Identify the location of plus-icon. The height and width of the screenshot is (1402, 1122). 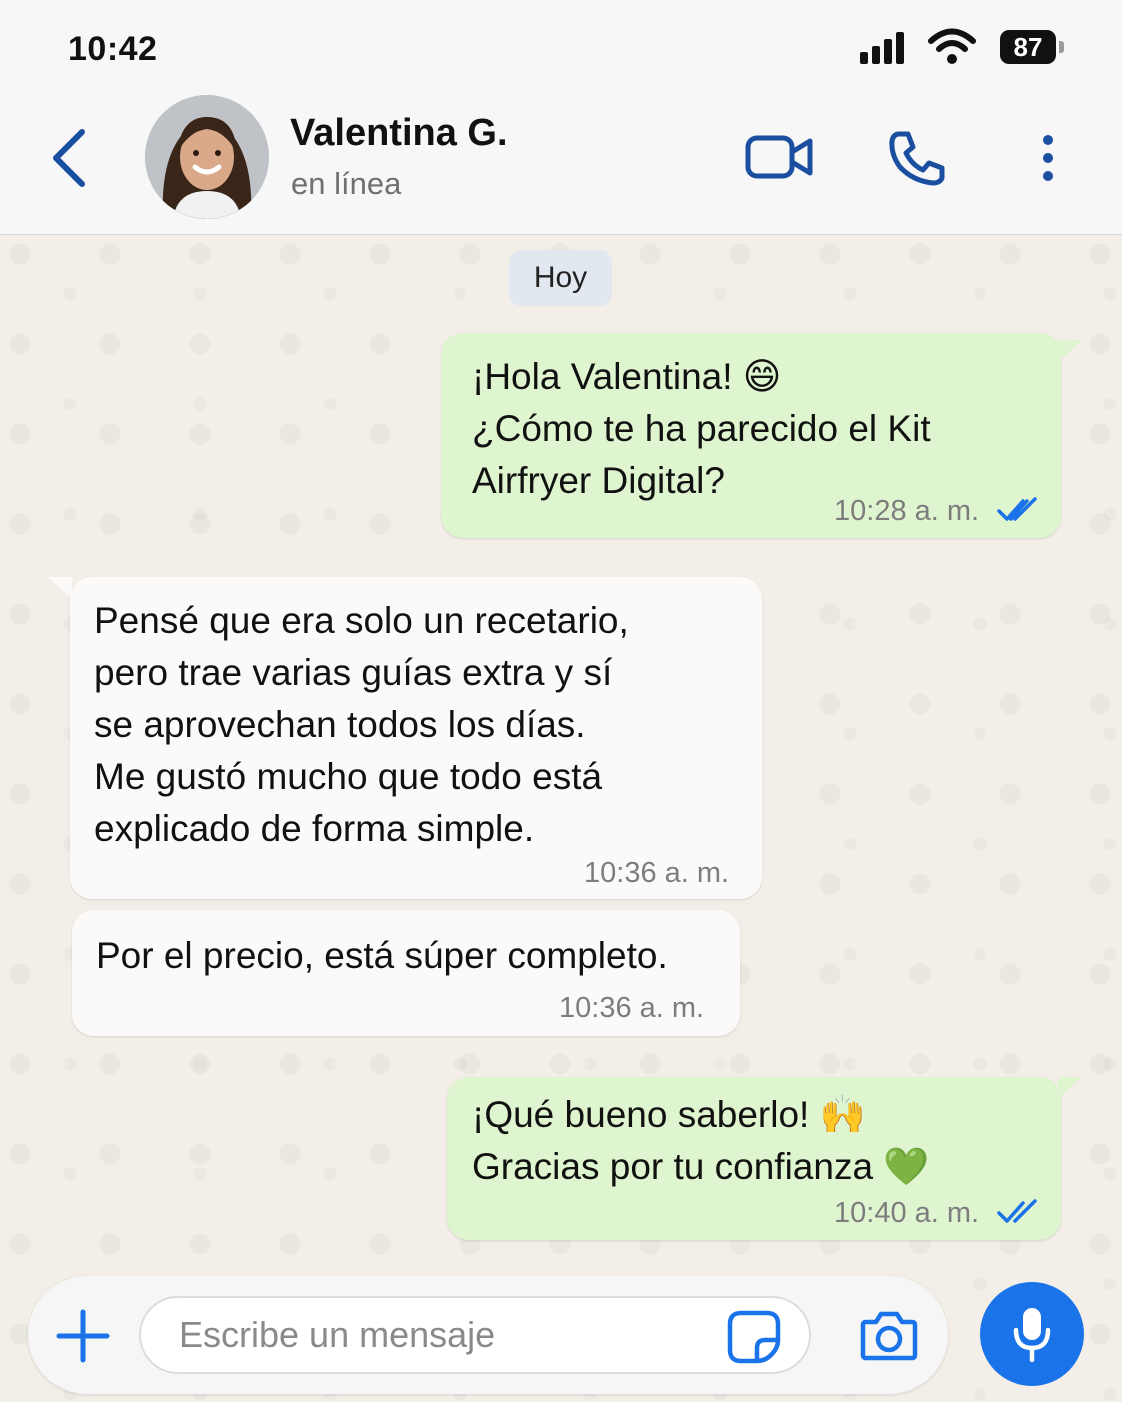
(83, 1336).